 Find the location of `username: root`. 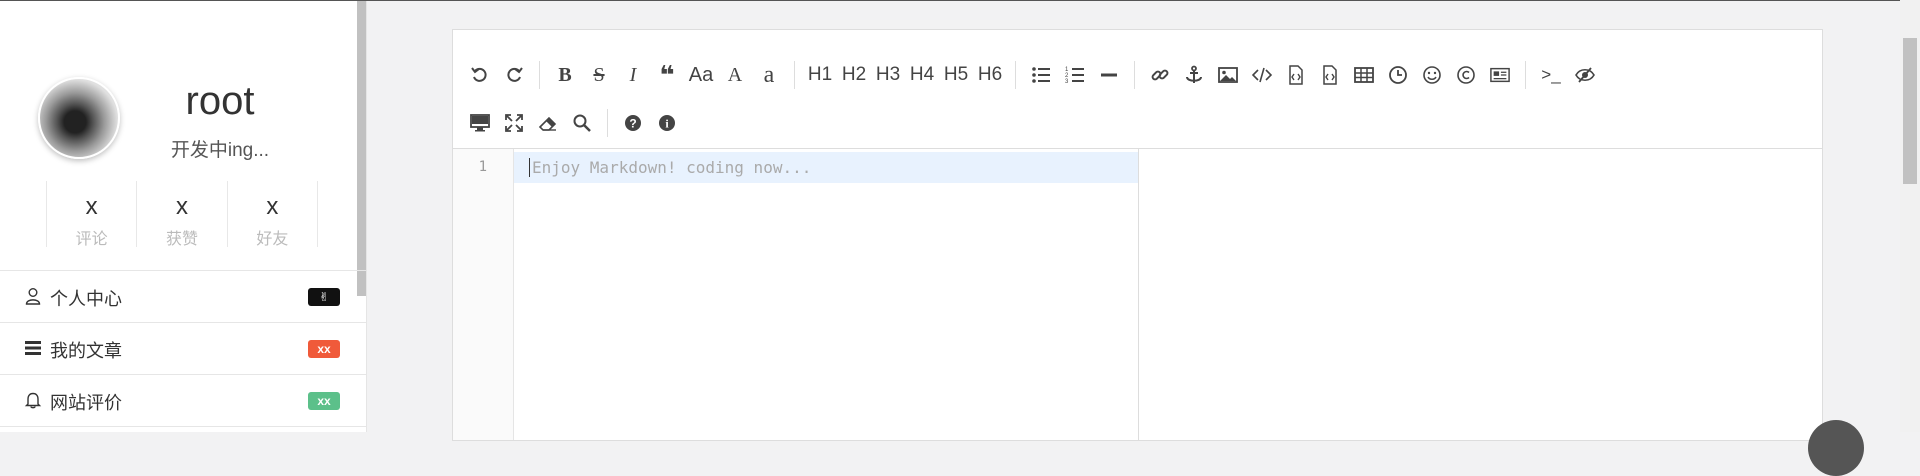

username: root is located at coordinates (220, 101).